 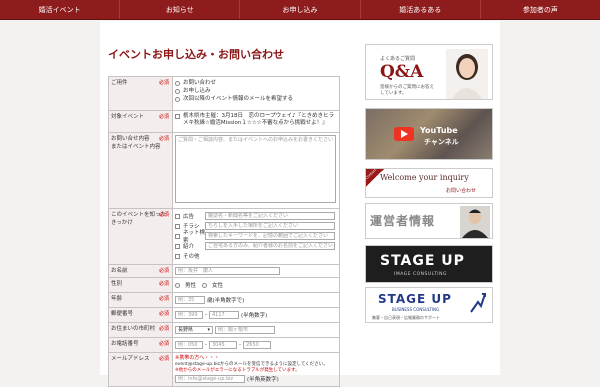 I want to click on gender-male: 男性, so click(x=190, y=285).